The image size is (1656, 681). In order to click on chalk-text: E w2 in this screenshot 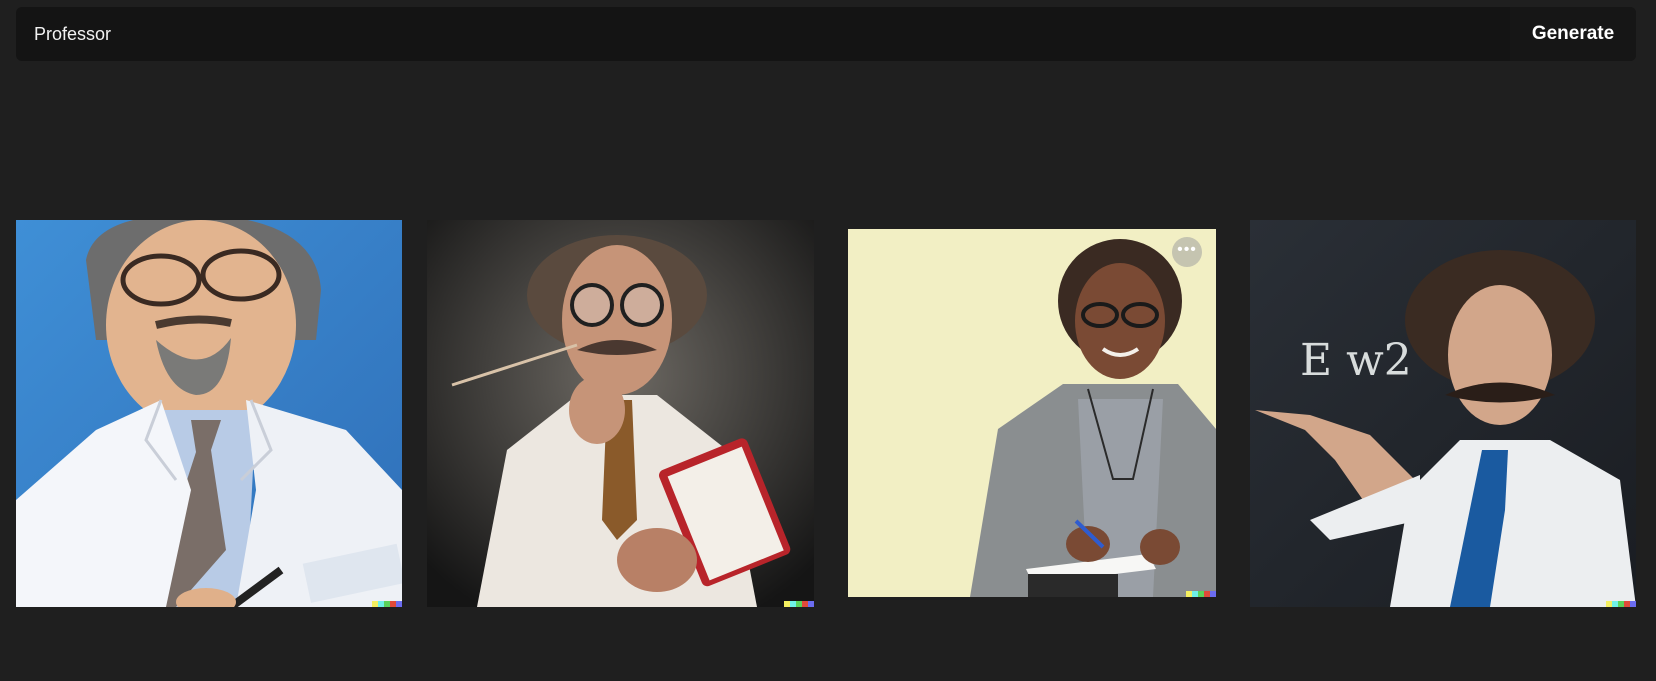, I will do `click(1356, 360)`.